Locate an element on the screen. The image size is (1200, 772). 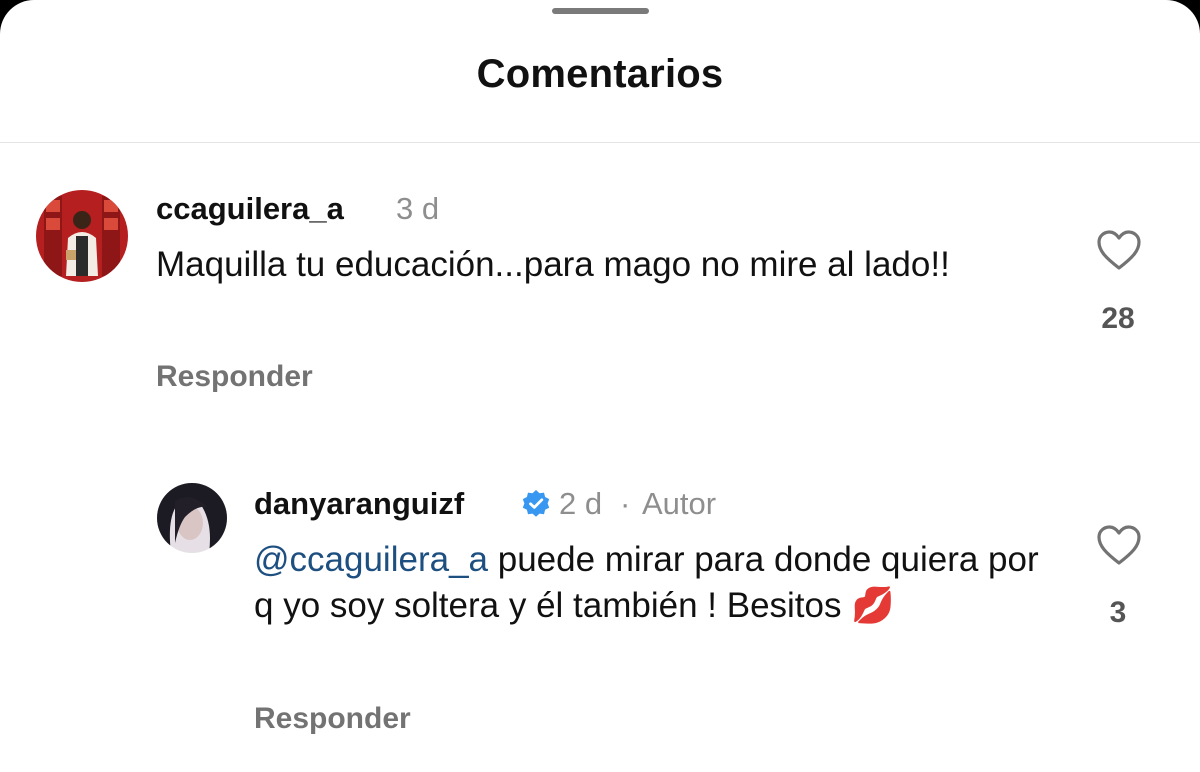
verified-badge-icon is located at coordinates (536, 506).